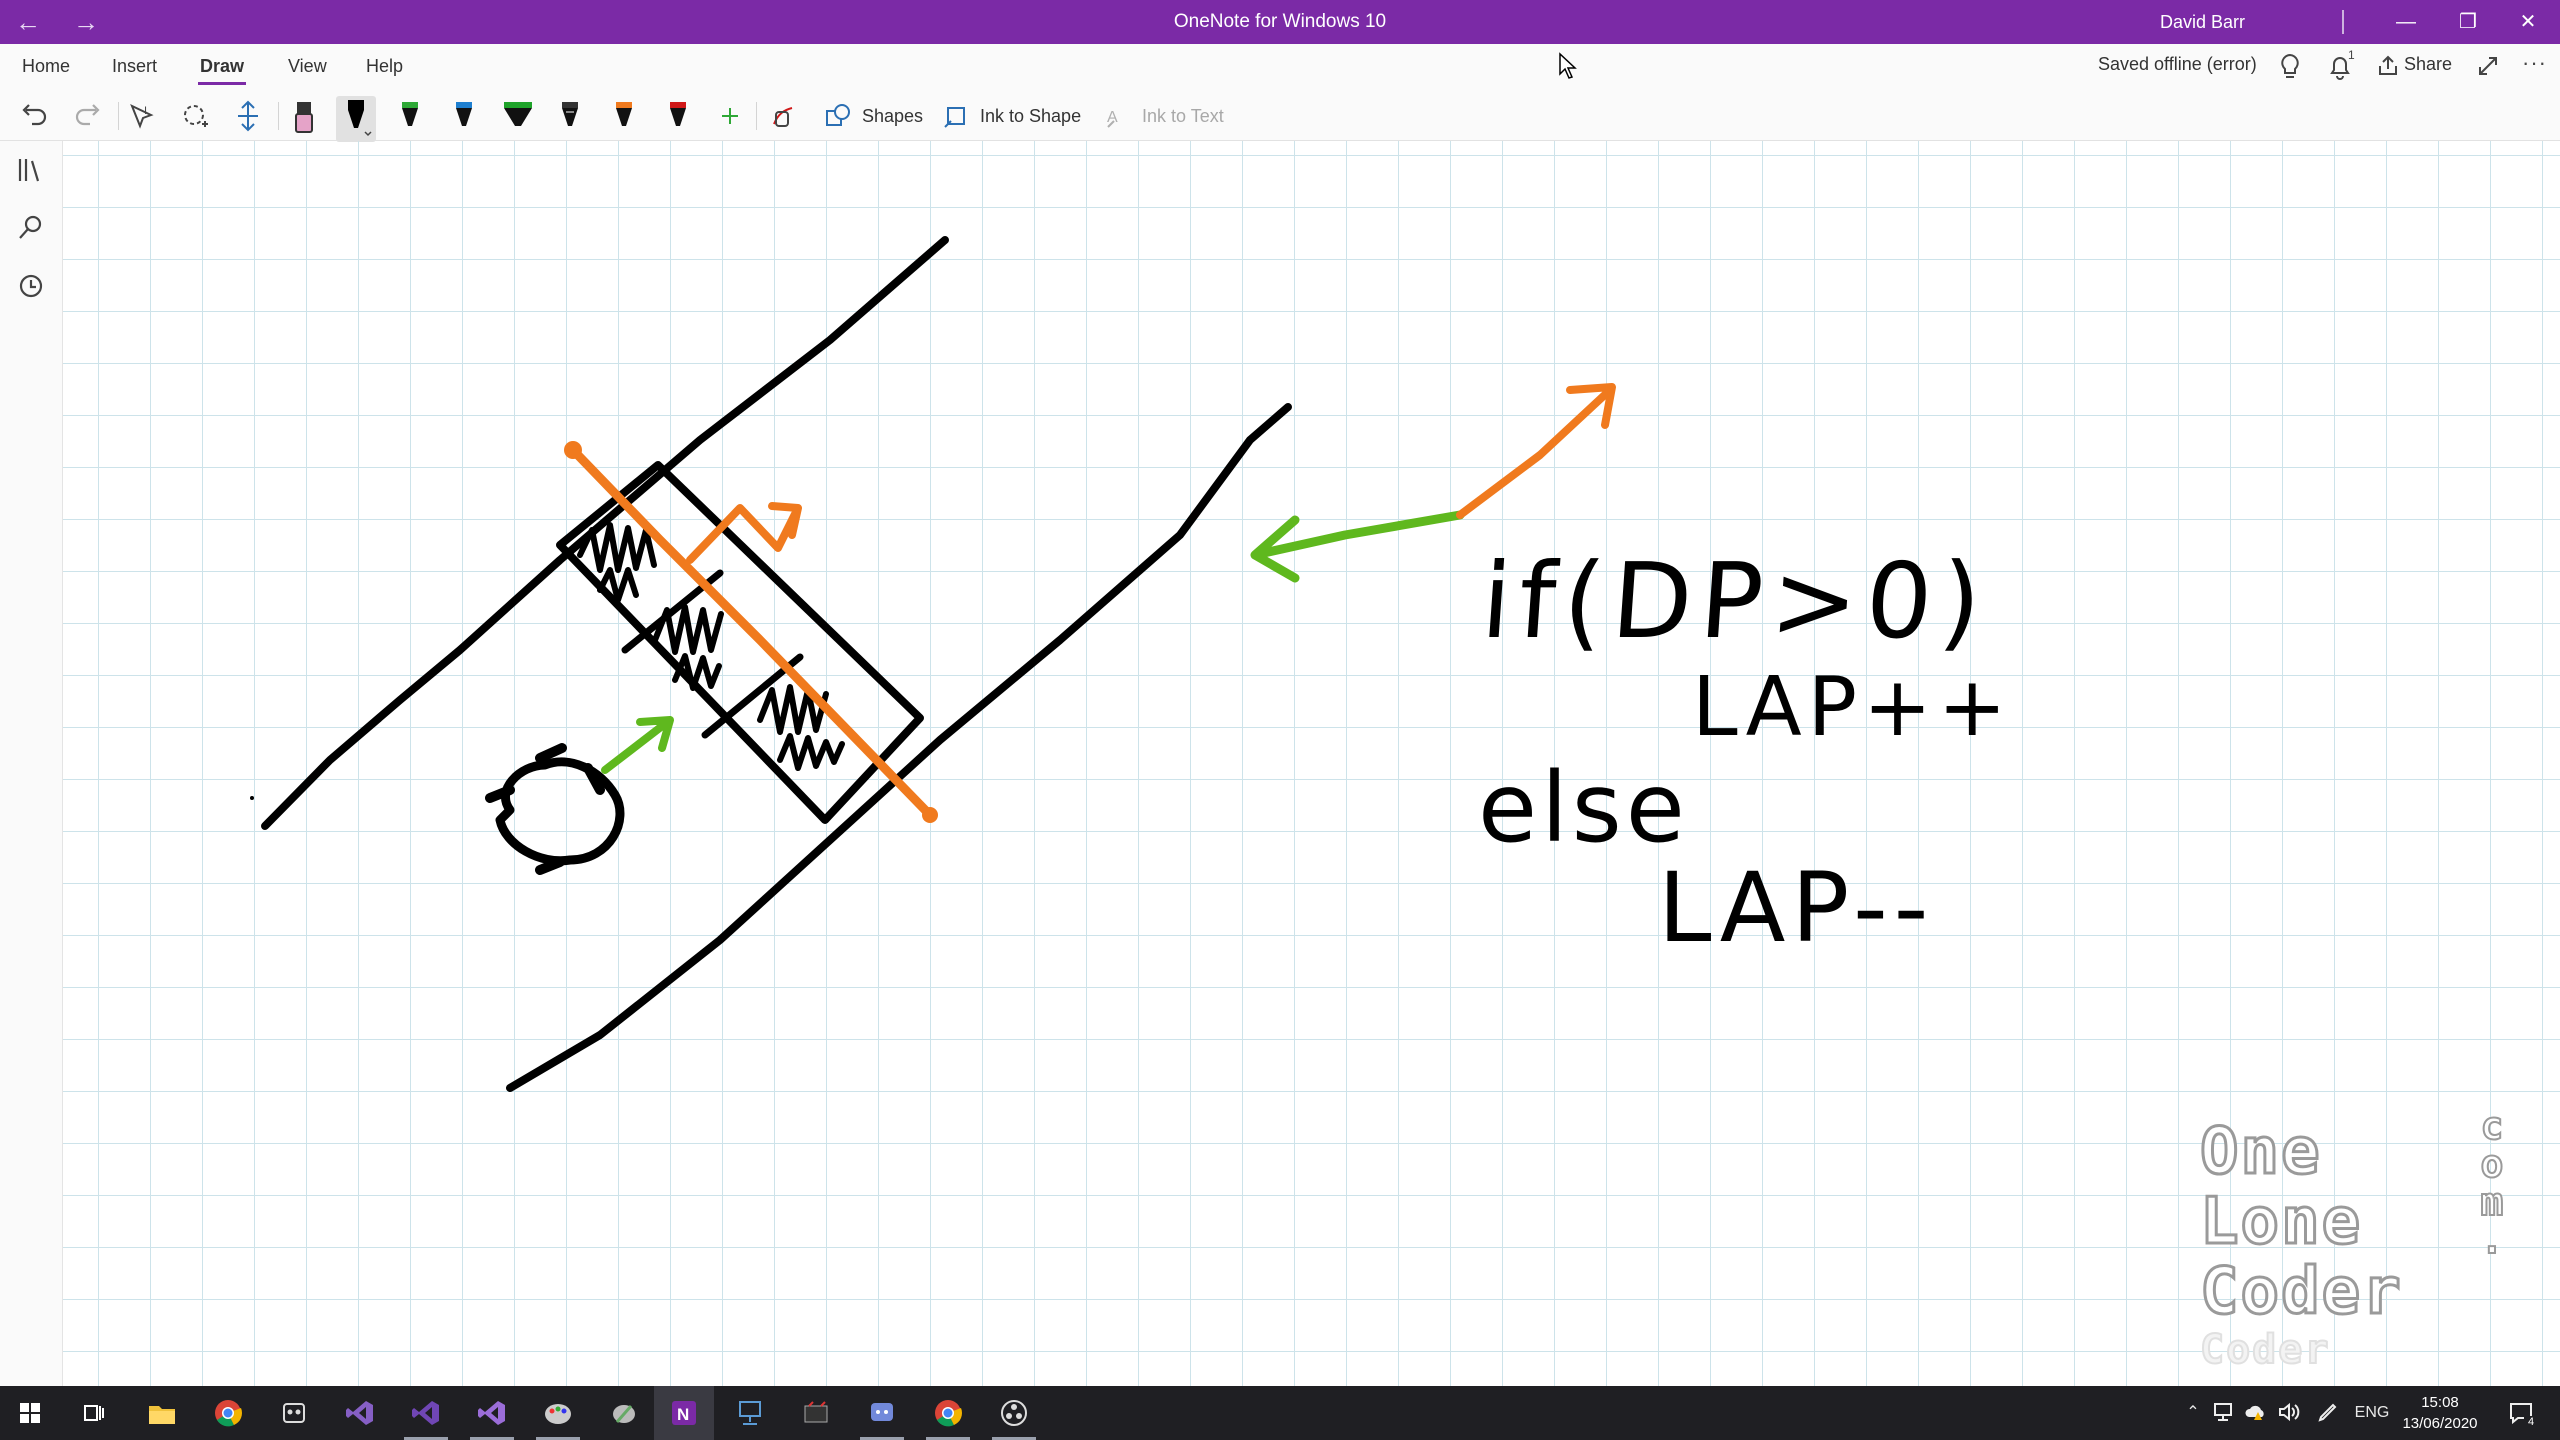 The height and width of the screenshot is (1440, 2560). I want to click on handwriting-if-condition: if(DP>0), so click(1735, 601).